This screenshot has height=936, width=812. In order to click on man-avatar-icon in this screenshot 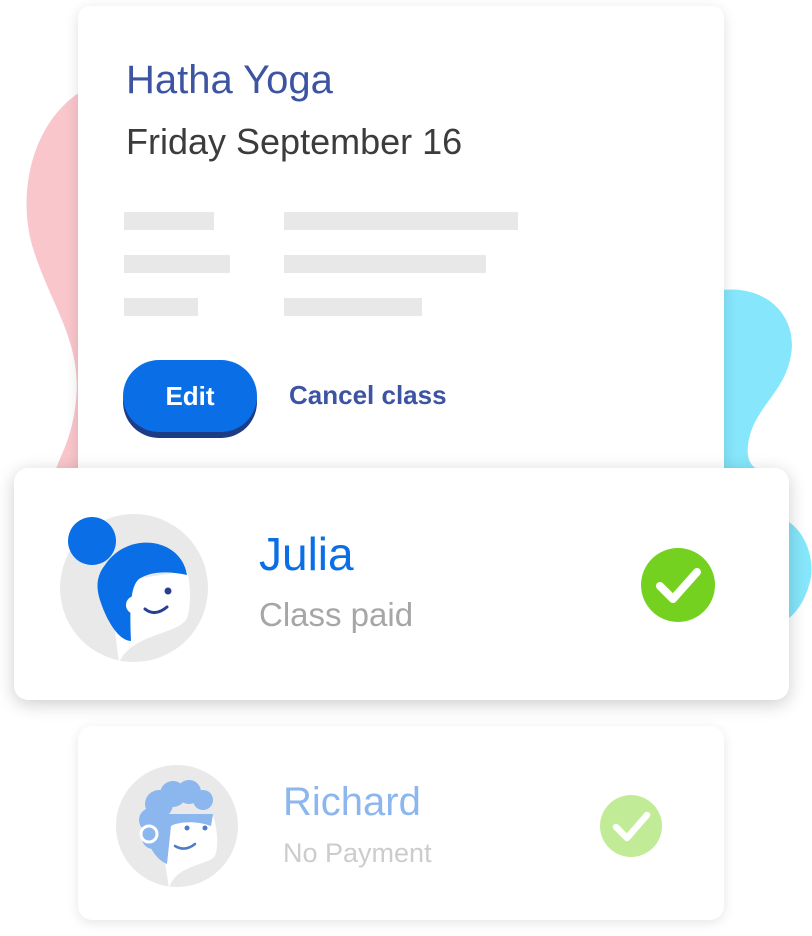, I will do `click(177, 826)`.